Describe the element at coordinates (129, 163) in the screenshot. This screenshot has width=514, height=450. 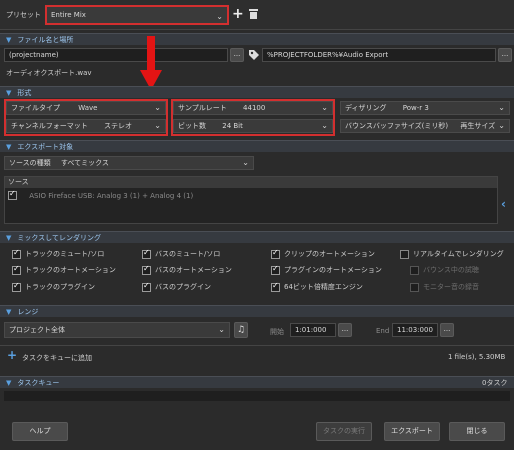
I see `source-type-dropdown: ソースの種類 すべてミックス ⌄` at that location.